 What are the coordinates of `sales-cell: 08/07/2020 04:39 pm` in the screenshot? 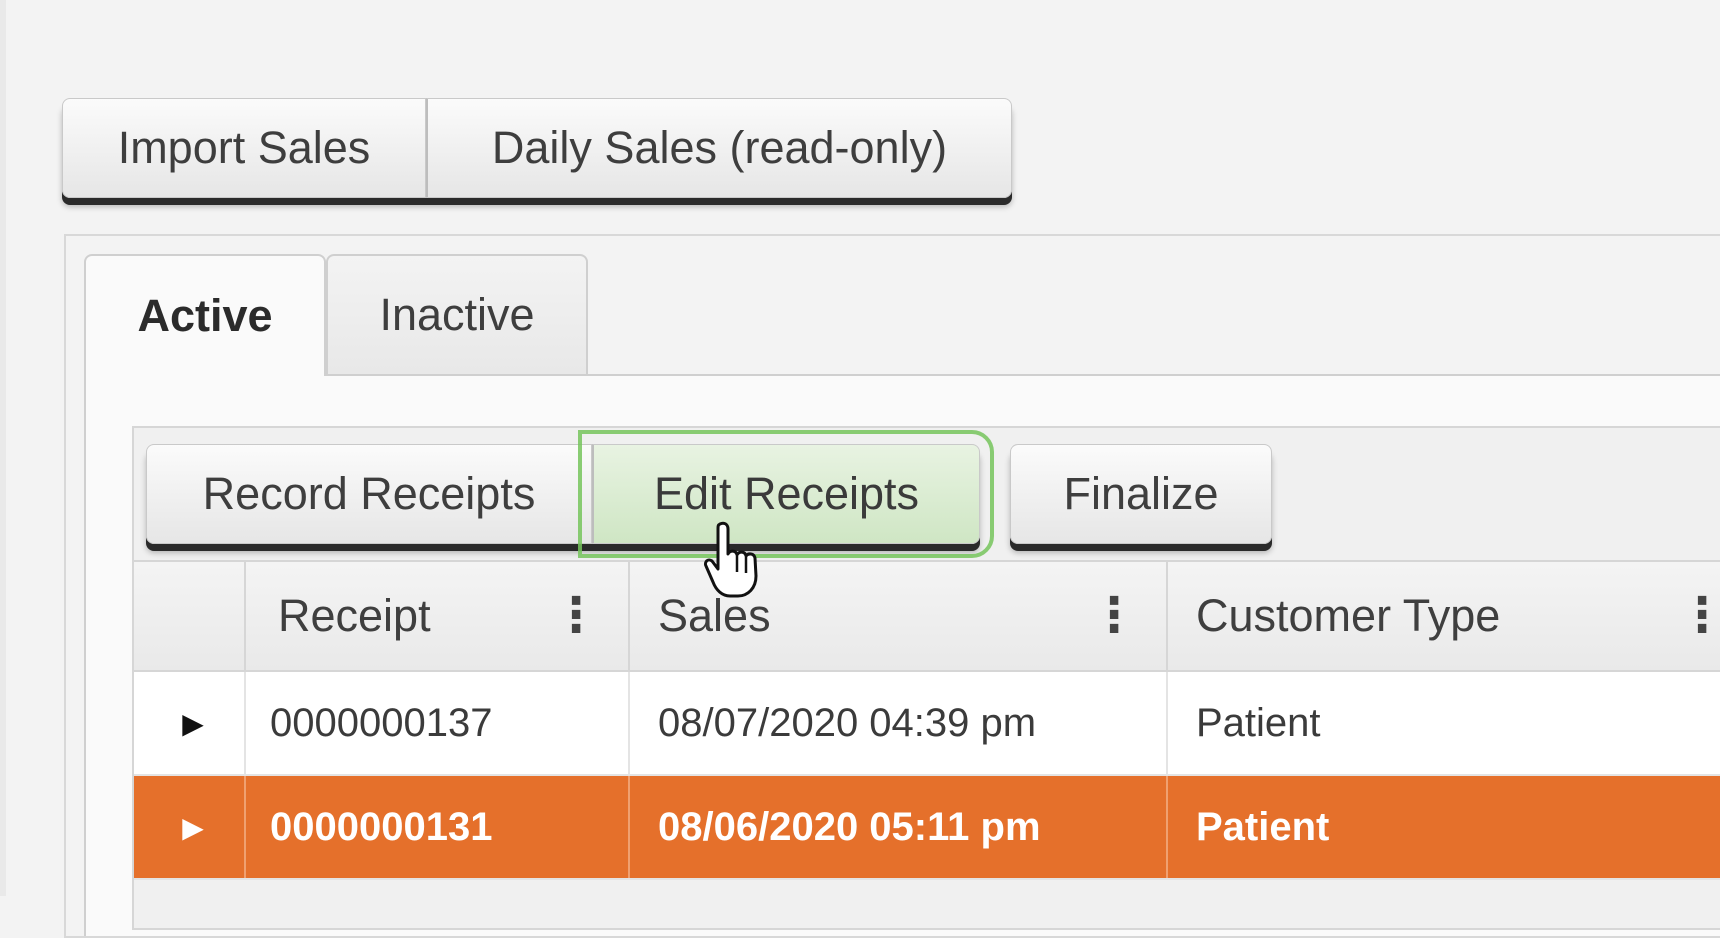 It's located at (899, 723).